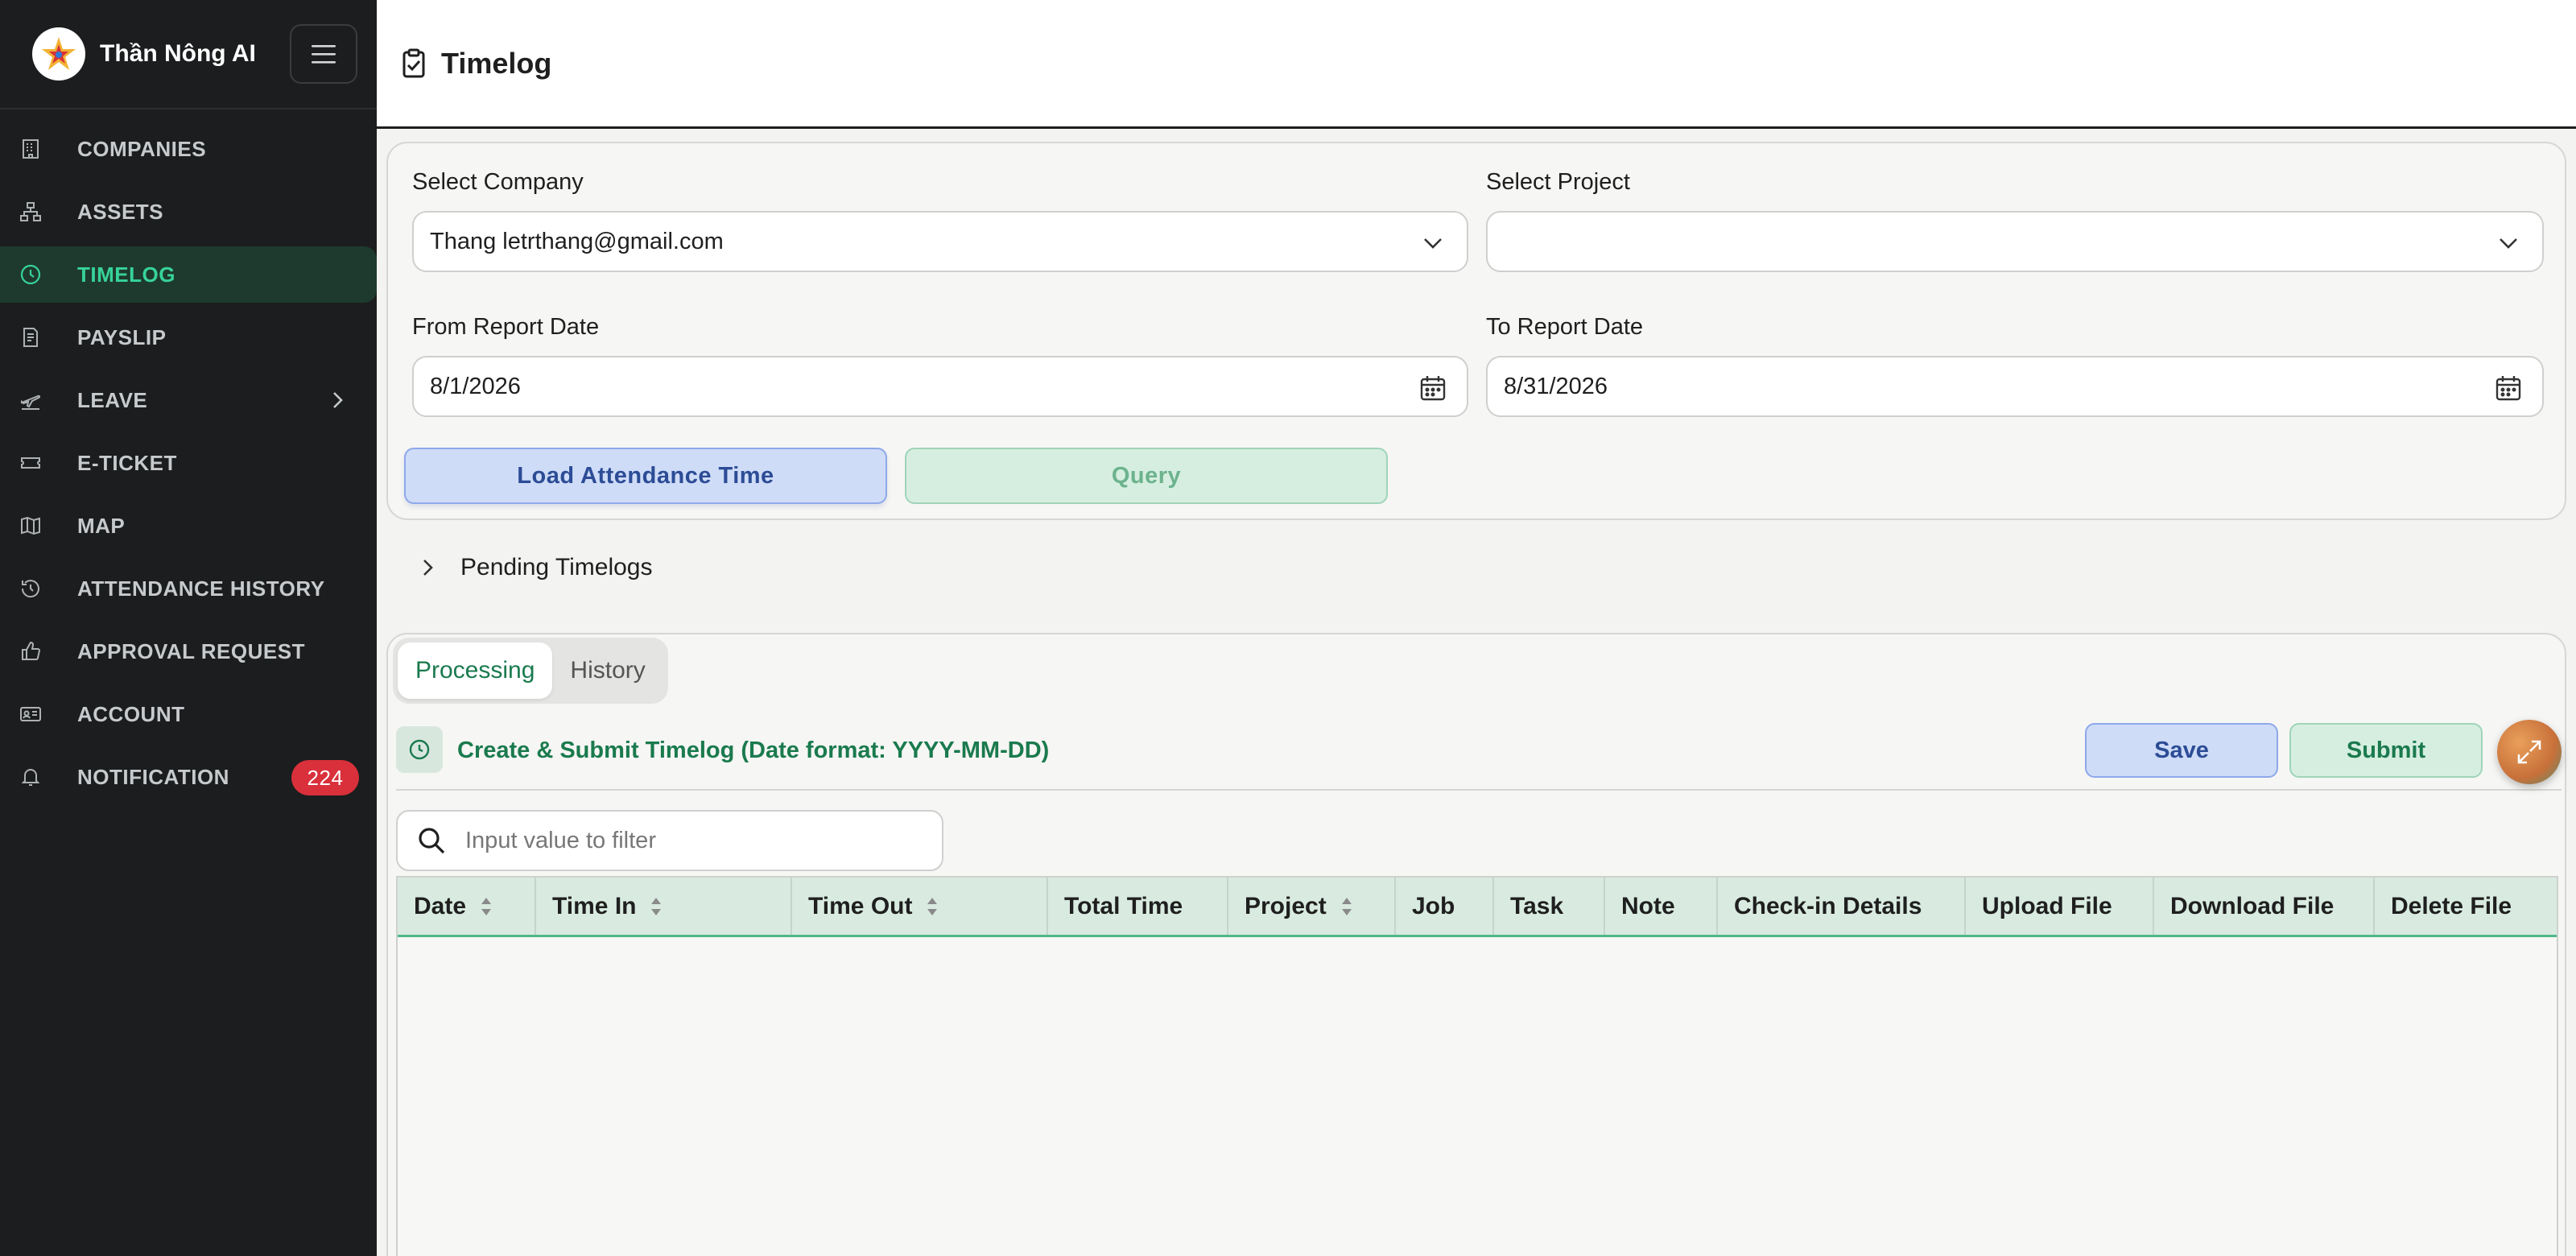 The height and width of the screenshot is (1256, 2576). I want to click on clipboard-check-icon, so click(413, 62).